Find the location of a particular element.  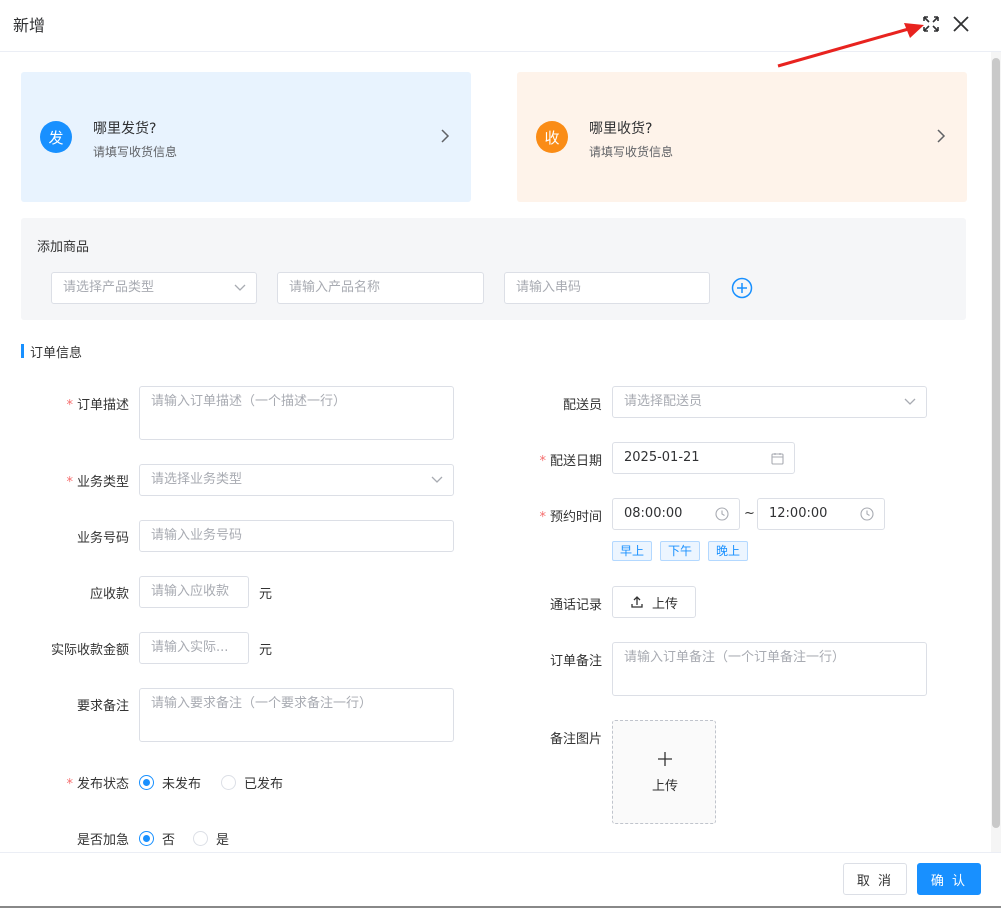

biz-no-label: 业务号码 is located at coordinates (102, 538).